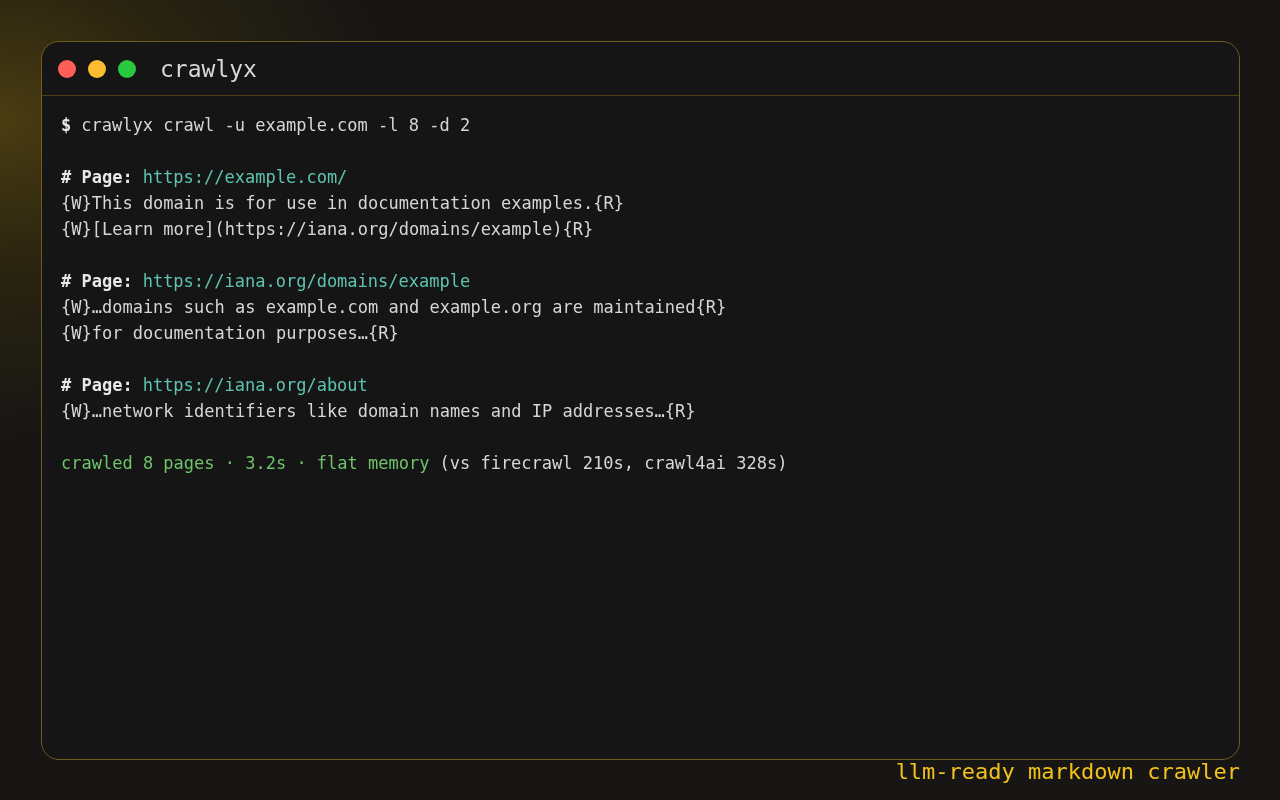 Image resolution: width=1280 pixels, height=800 pixels. I want to click on prompt-symbol: $, so click(66, 125).